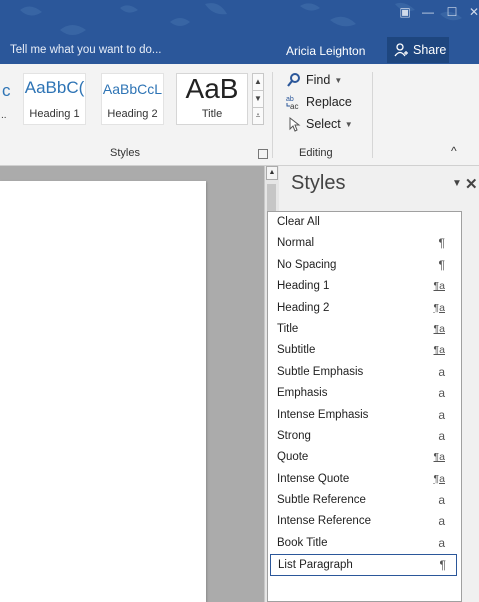  Describe the element at coordinates (293, 80) in the screenshot. I see `magnifier-icon` at that location.